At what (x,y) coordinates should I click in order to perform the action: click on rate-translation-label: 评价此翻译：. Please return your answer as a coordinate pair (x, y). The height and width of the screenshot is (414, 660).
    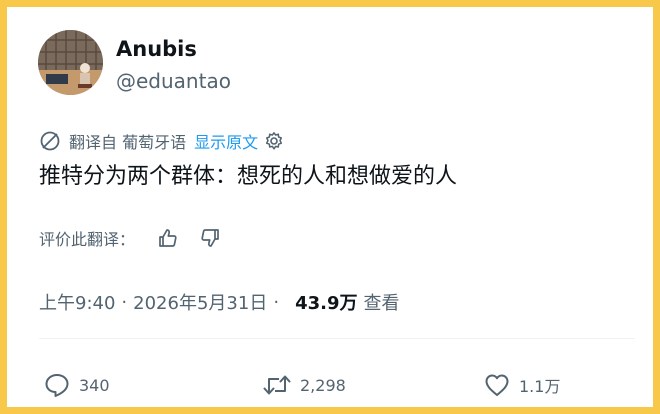
    Looking at the image, I should click on (87, 239).